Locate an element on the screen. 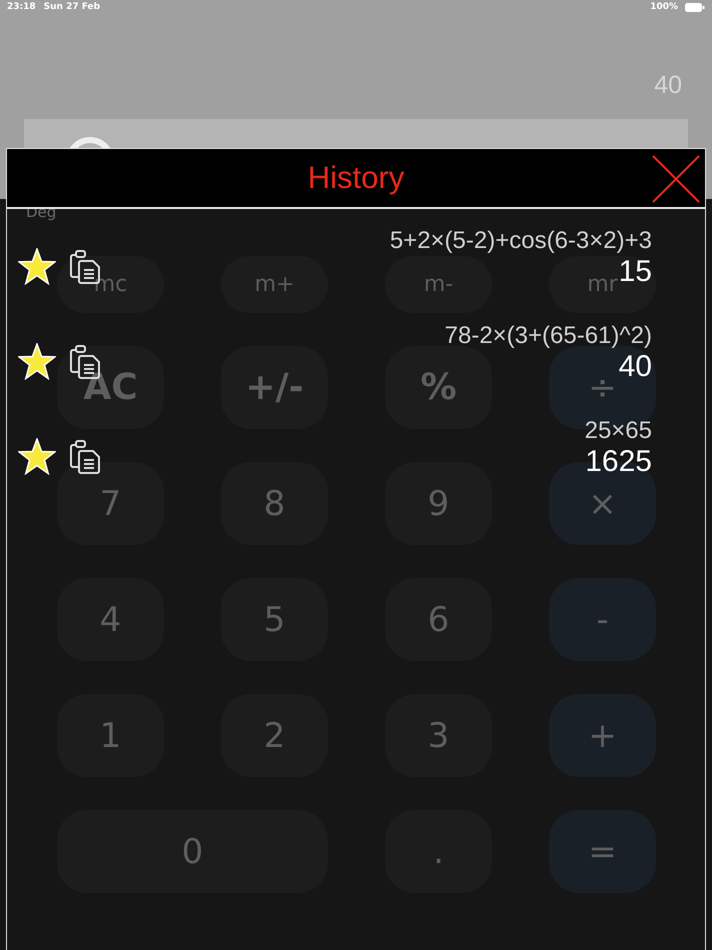 The height and width of the screenshot is (950, 712). status-time: 23:18 is located at coordinates (21, 7).